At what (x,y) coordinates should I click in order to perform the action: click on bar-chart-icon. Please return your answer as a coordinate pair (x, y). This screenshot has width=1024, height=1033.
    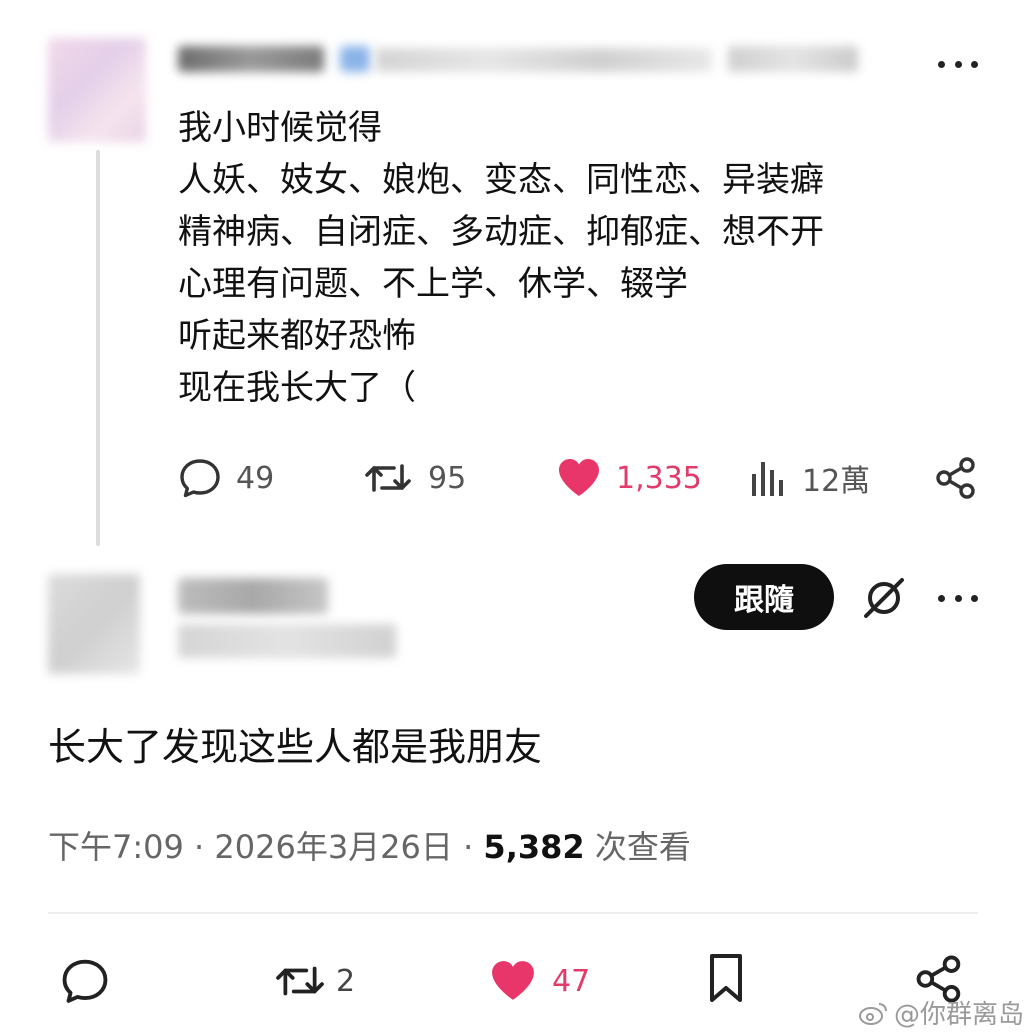
    Looking at the image, I should click on (767, 479).